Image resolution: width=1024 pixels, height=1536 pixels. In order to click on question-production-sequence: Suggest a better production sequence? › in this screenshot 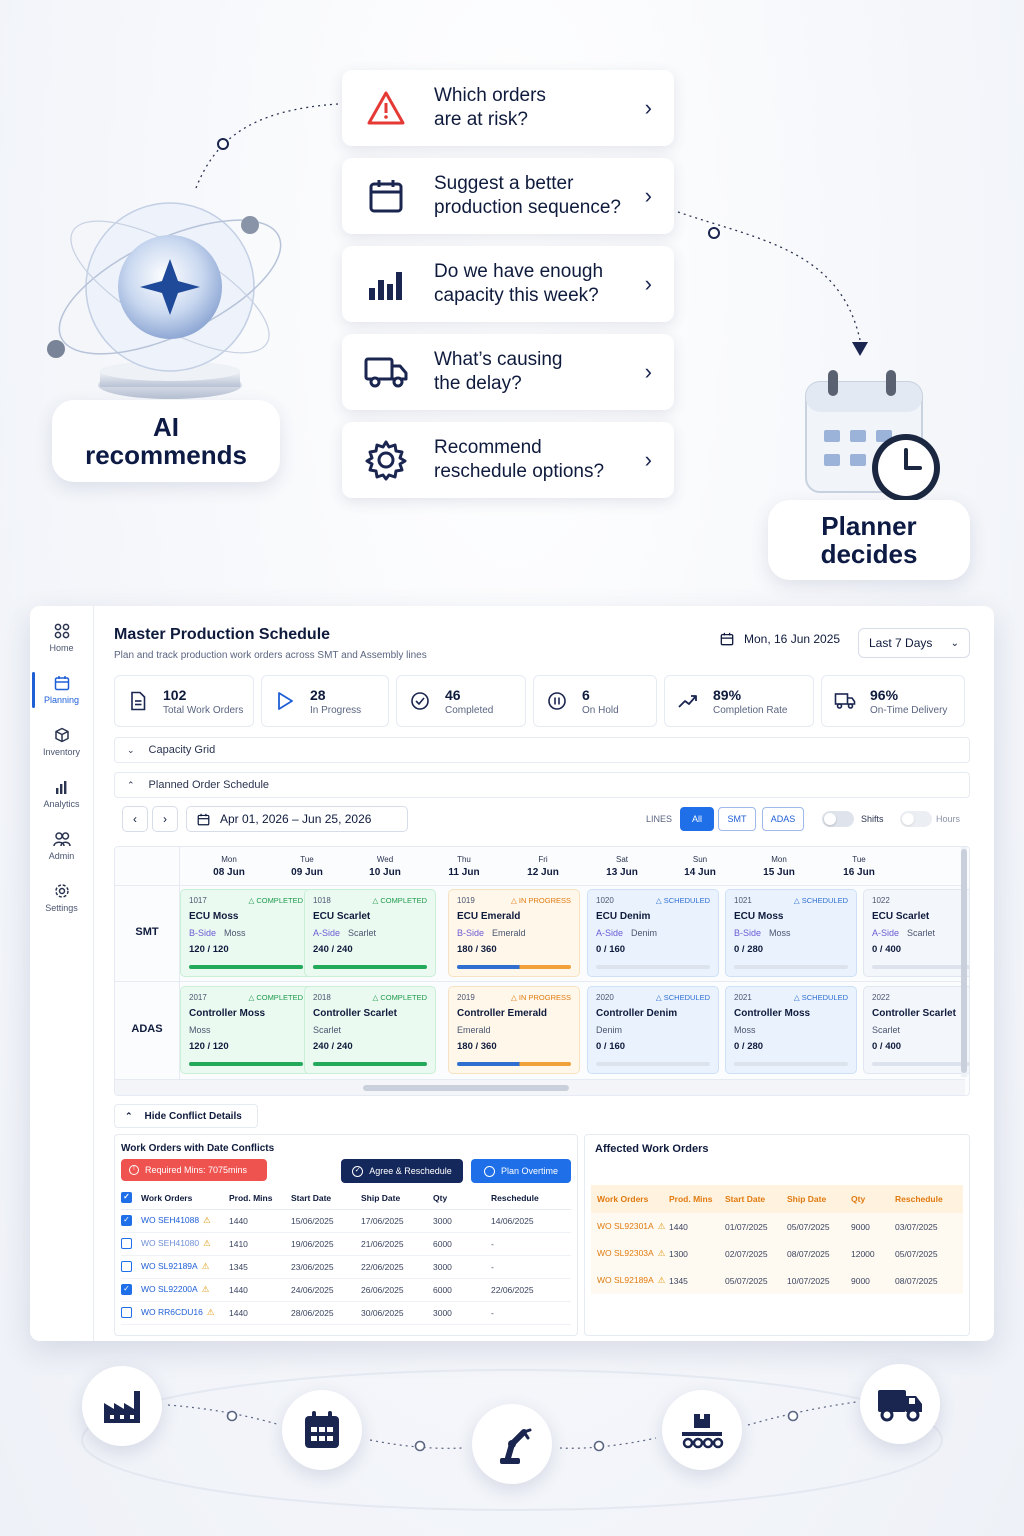, I will do `click(508, 196)`.